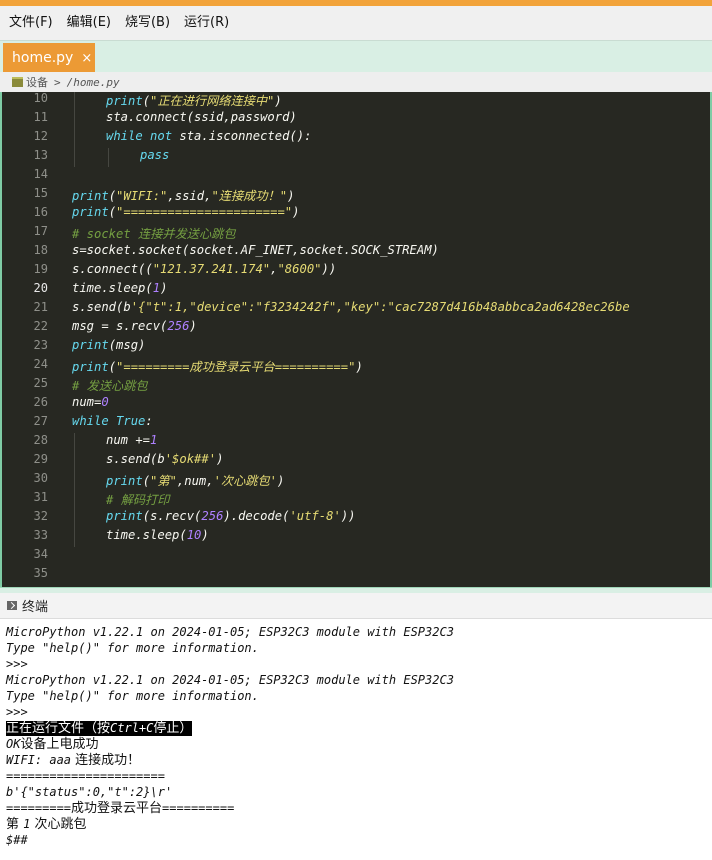 The width and height of the screenshot is (712, 860). I want to click on line-number: 25, so click(40, 383).